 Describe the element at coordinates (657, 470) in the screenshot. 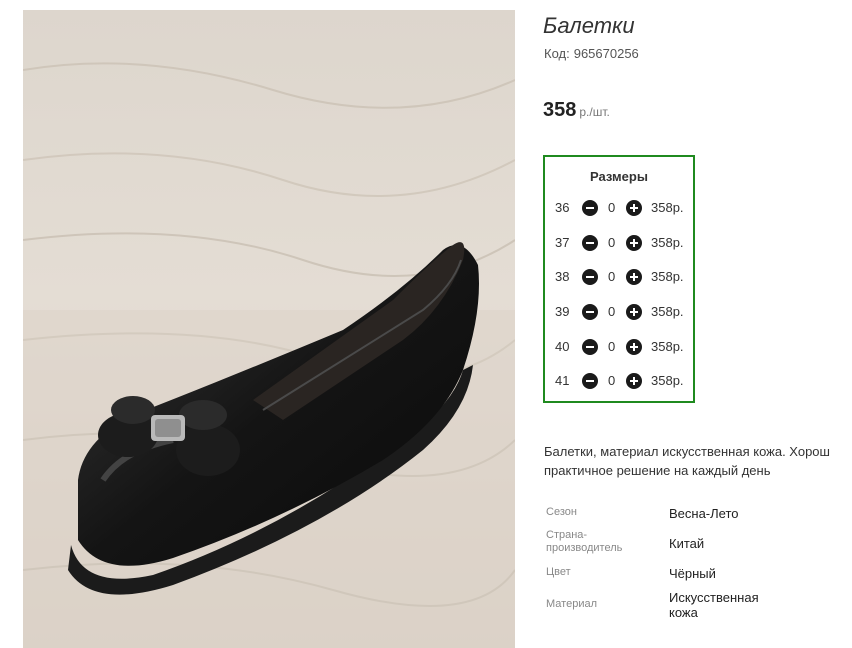

I see `description-line: практичное решение на каждый день` at that location.